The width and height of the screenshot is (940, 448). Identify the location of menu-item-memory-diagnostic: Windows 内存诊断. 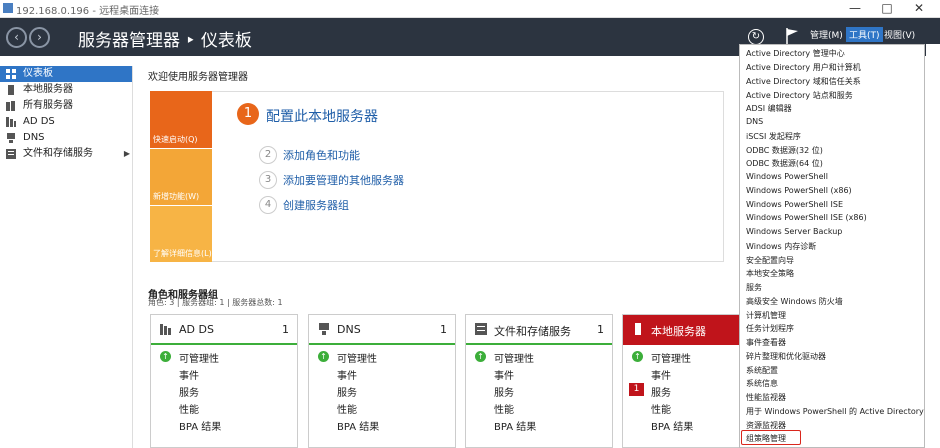
(781, 246).